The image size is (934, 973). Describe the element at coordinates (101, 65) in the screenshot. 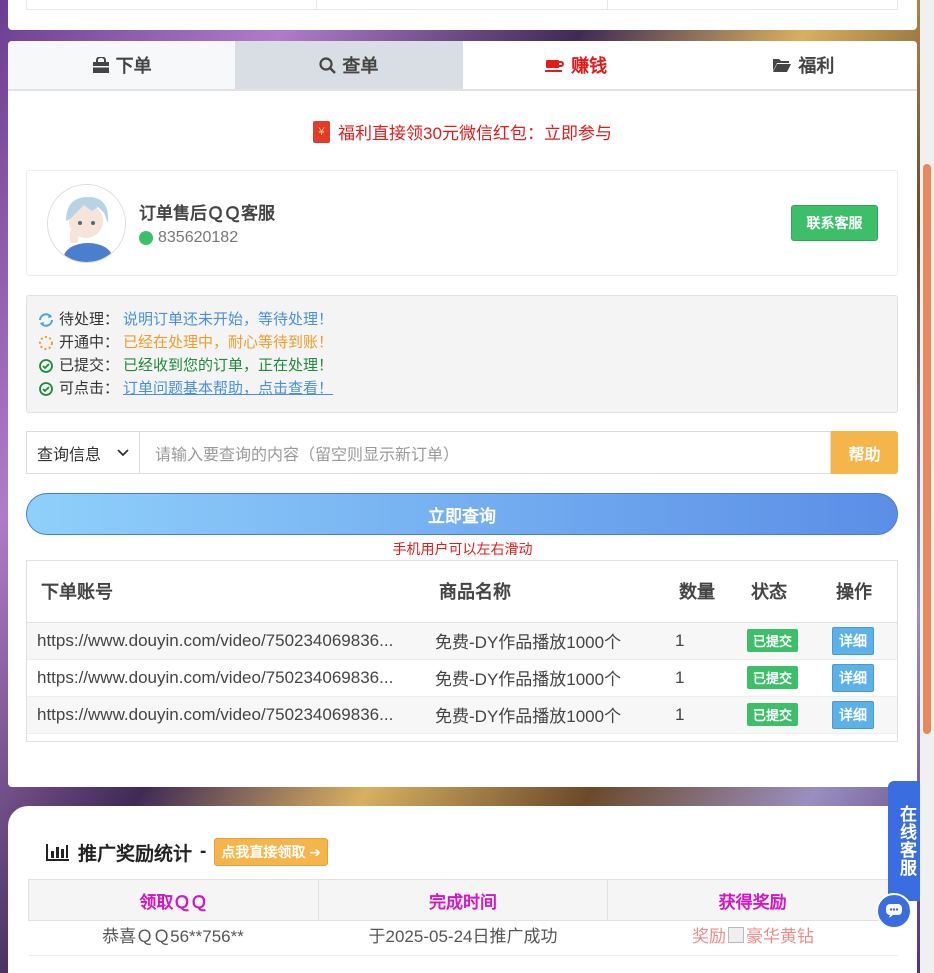

I see `shopping-bag-icon` at that location.